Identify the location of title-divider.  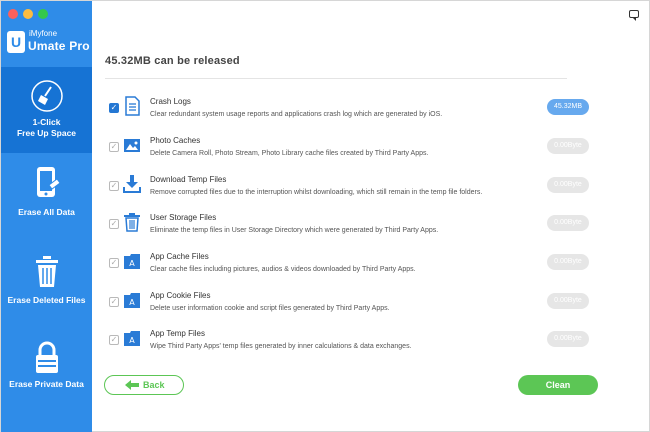
(336, 78).